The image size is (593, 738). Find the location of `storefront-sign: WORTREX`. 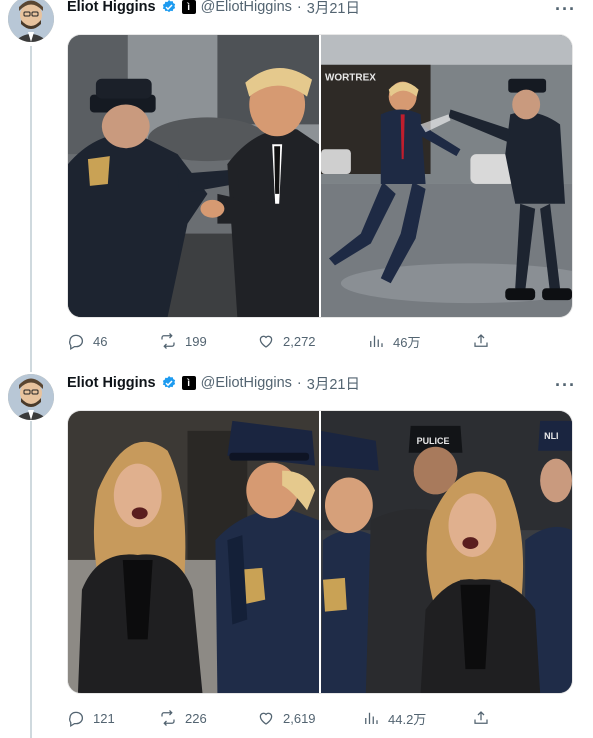

storefront-sign: WORTREX is located at coordinates (350, 78).